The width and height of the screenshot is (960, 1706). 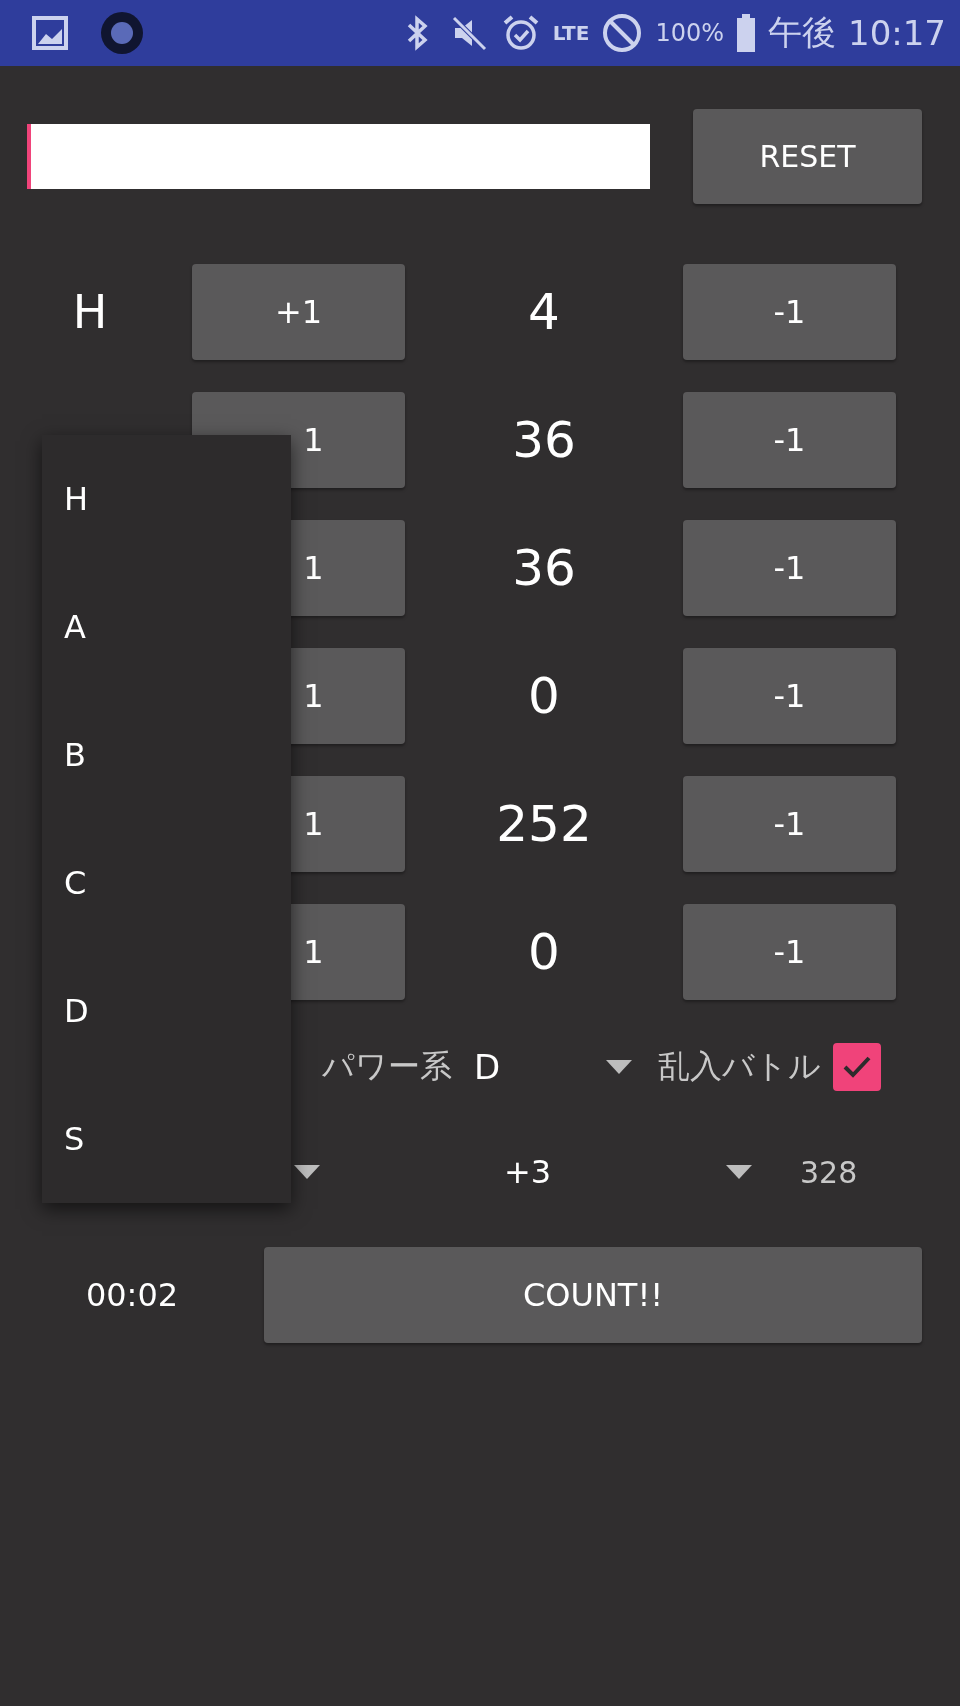 What do you see at coordinates (122, 33) in the screenshot?
I see `avatar-icon` at bounding box center [122, 33].